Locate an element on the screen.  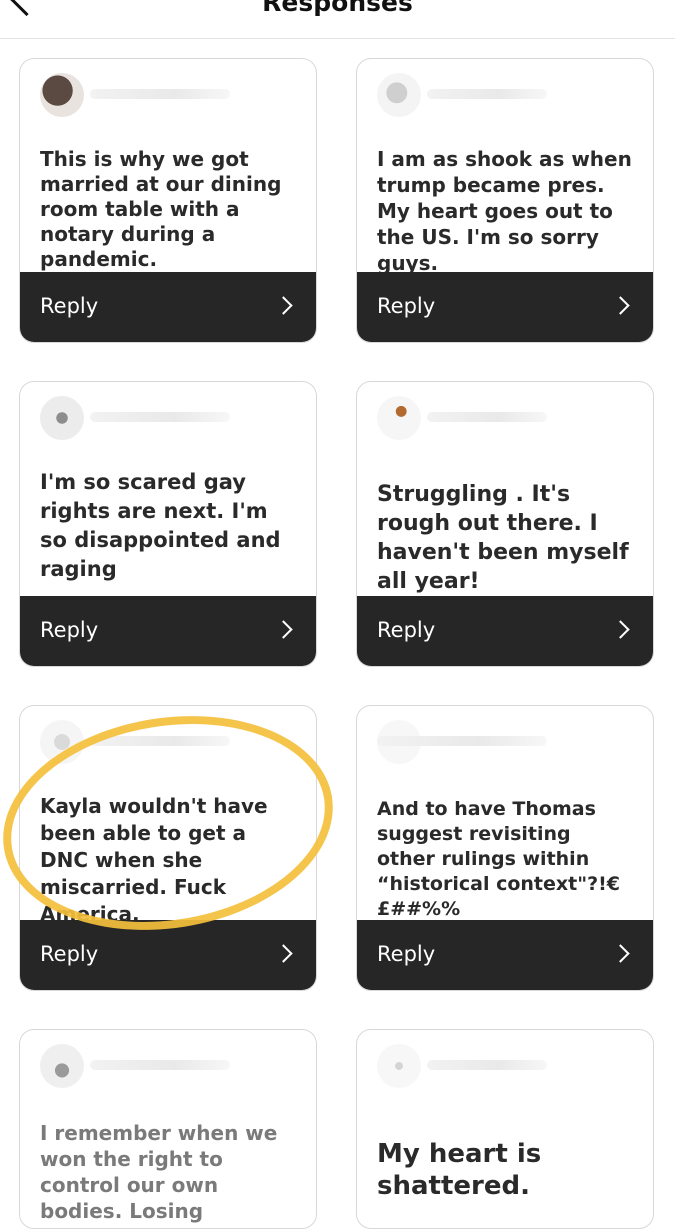
page-title: Responses is located at coordinates (337, 8).